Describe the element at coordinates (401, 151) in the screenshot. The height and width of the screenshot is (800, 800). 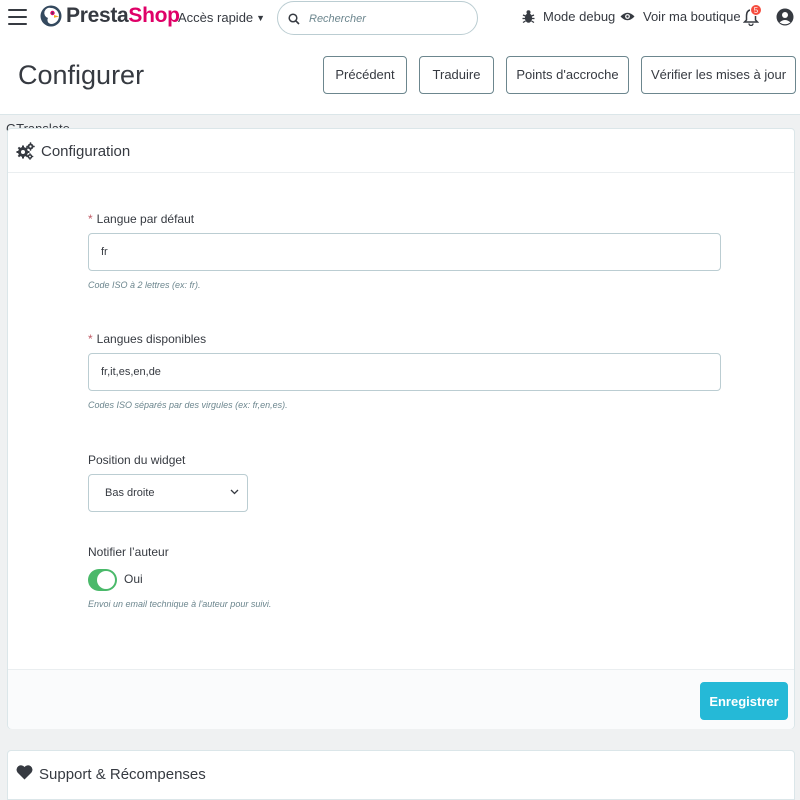
I see `panel-heading: Configuration` at that location.